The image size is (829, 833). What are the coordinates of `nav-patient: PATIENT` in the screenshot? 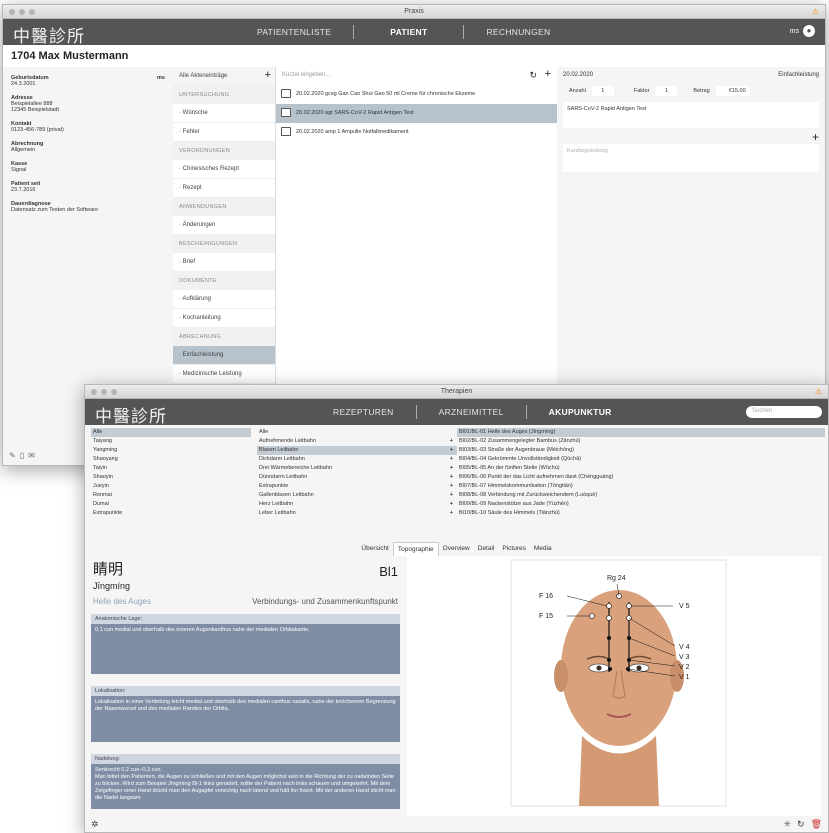 It's located at (408, 32).